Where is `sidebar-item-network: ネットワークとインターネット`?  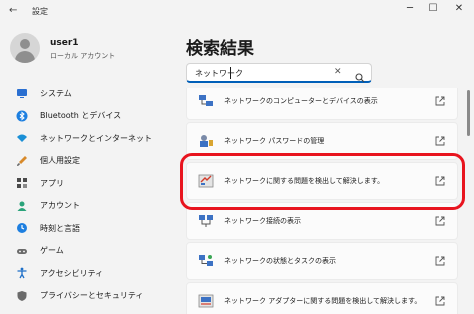 sidebar-item-network: ネットワークとインターネット is located at coordinates (90, 138).